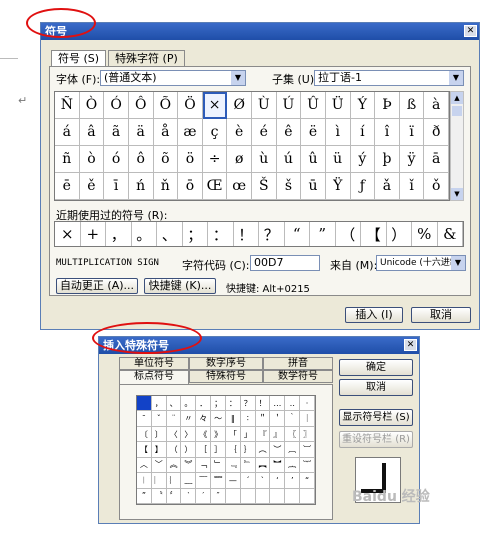 The height and width of the screenshot is (535, 500). I want to click on special-symbol-cell: 、, so click(174, 404).